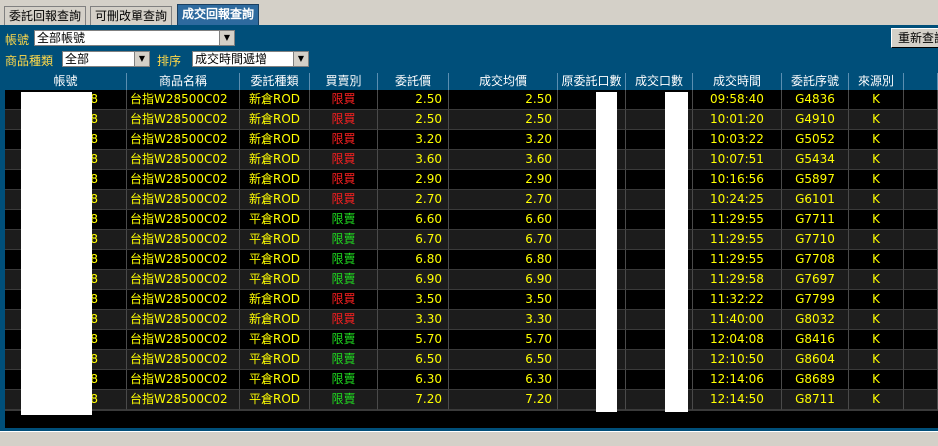 This screenshot has width=938, height=446. I want to click on refresh-button: 重新查詢, so click(914, 38).